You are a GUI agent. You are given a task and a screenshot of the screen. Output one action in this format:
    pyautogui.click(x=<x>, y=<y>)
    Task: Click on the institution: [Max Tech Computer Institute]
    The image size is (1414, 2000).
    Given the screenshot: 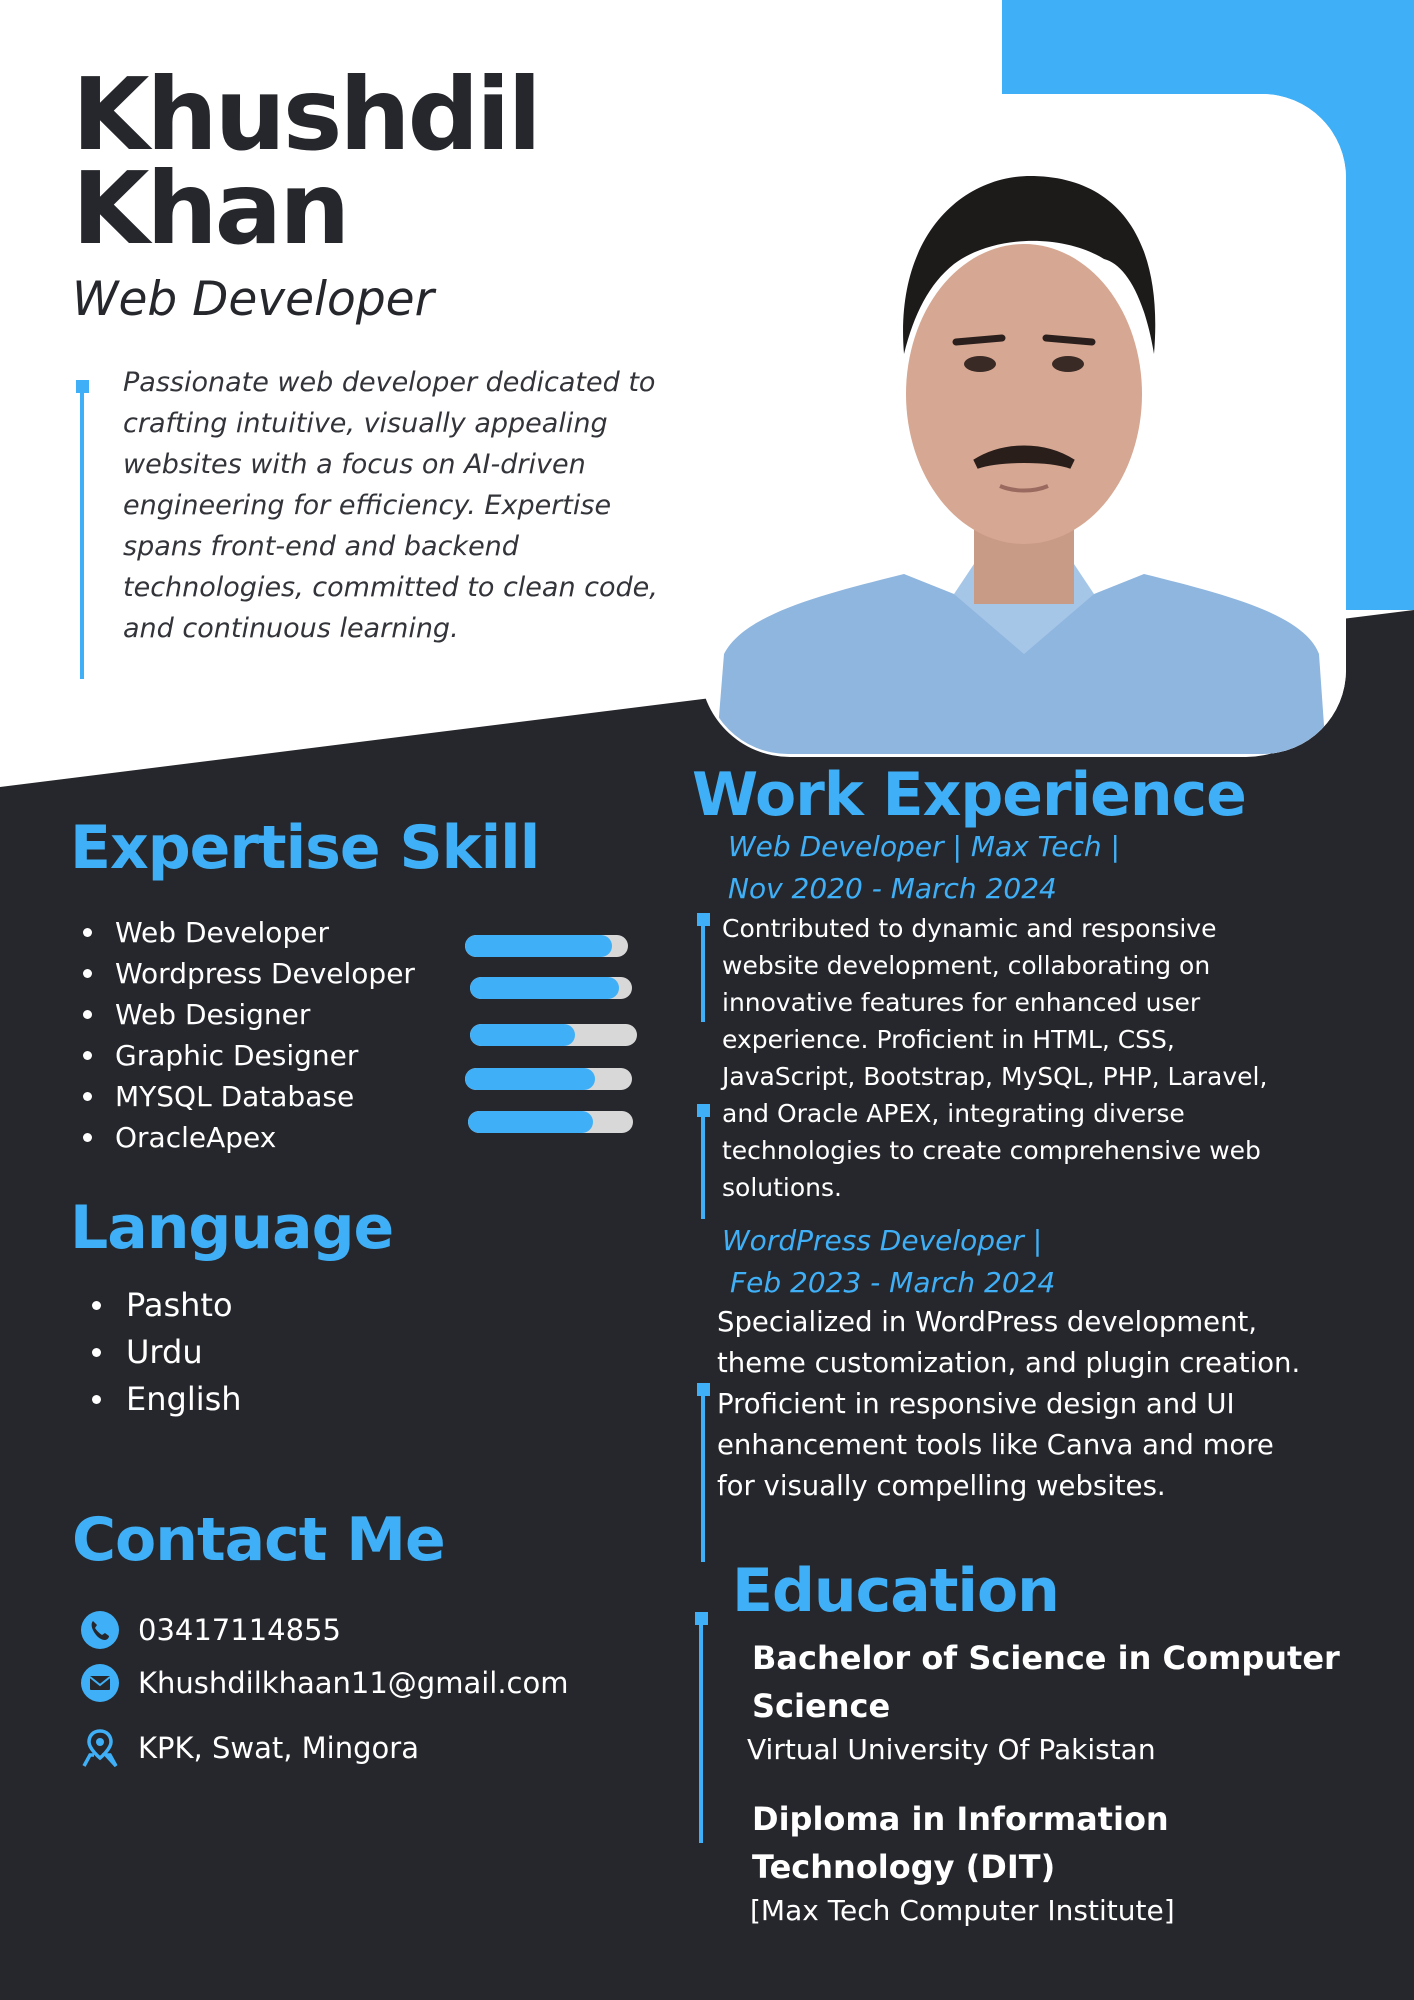 What is the action you would take?
    pyautogui.click(x=962, y=1910)
    